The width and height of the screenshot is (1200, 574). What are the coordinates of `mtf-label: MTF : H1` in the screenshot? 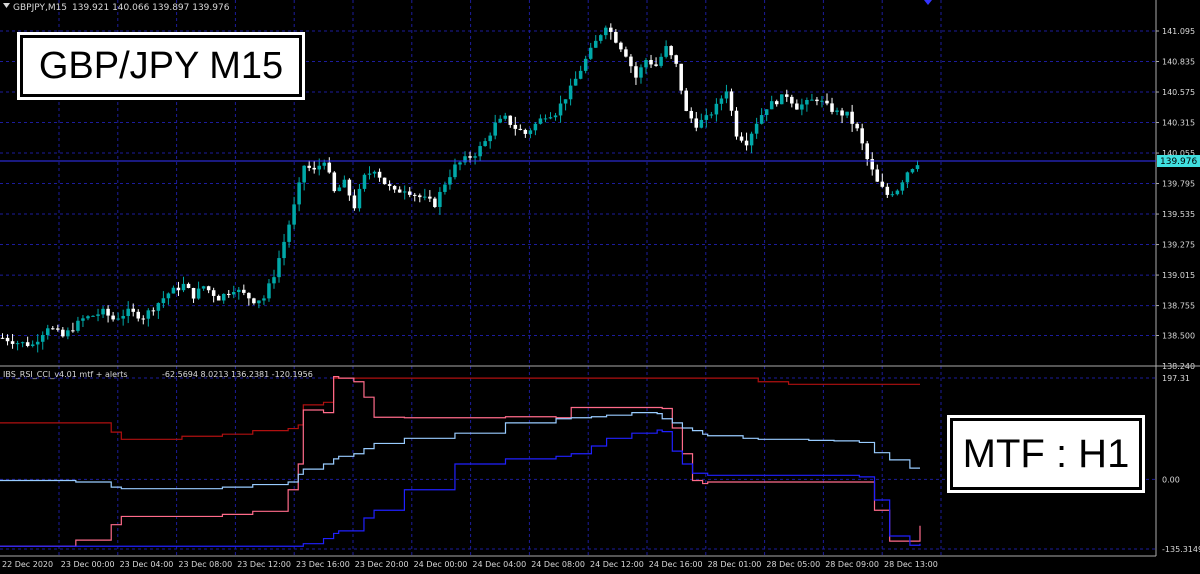 It's located at (1046, 454).